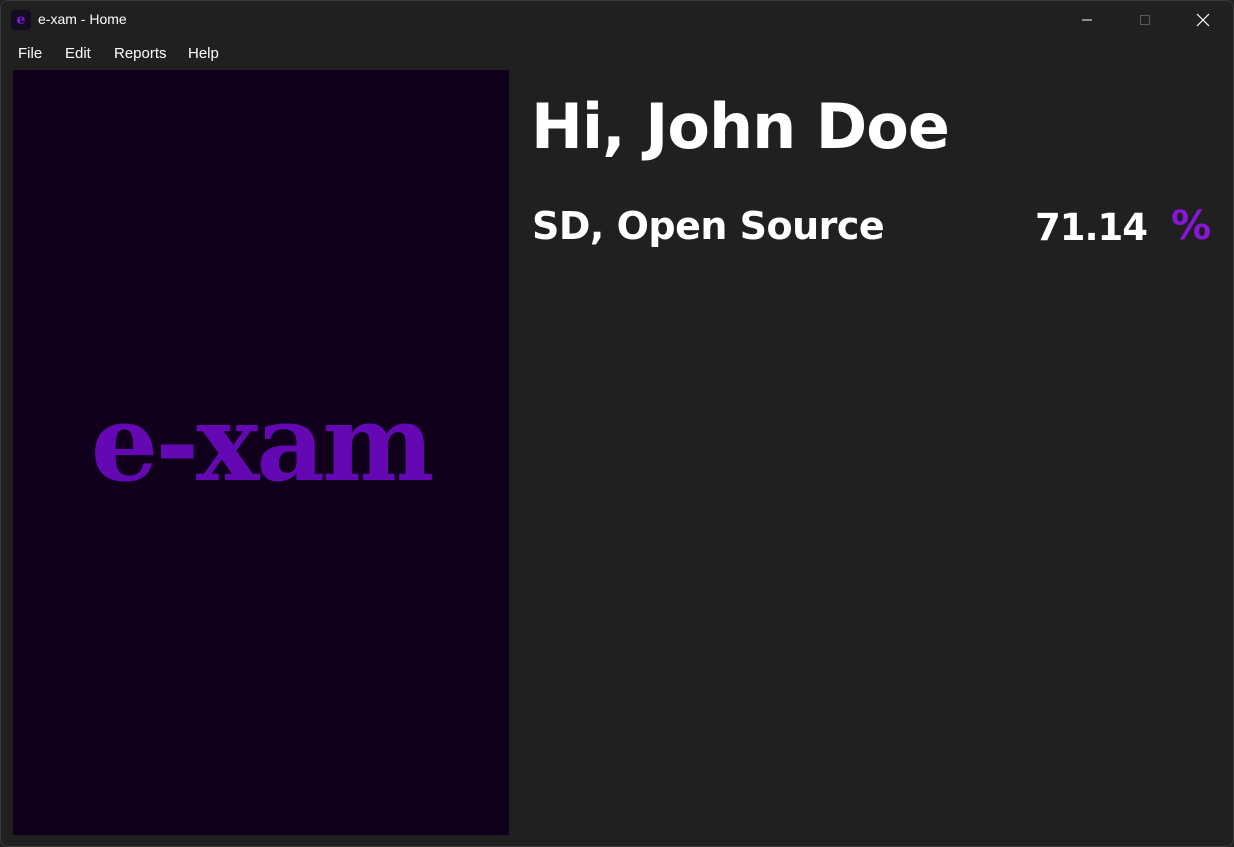  What do you see at coordinates (617, 54) in the screenshot?
I see `menu-bar: File Edit Reports Help` at bounding box center [617, 54].